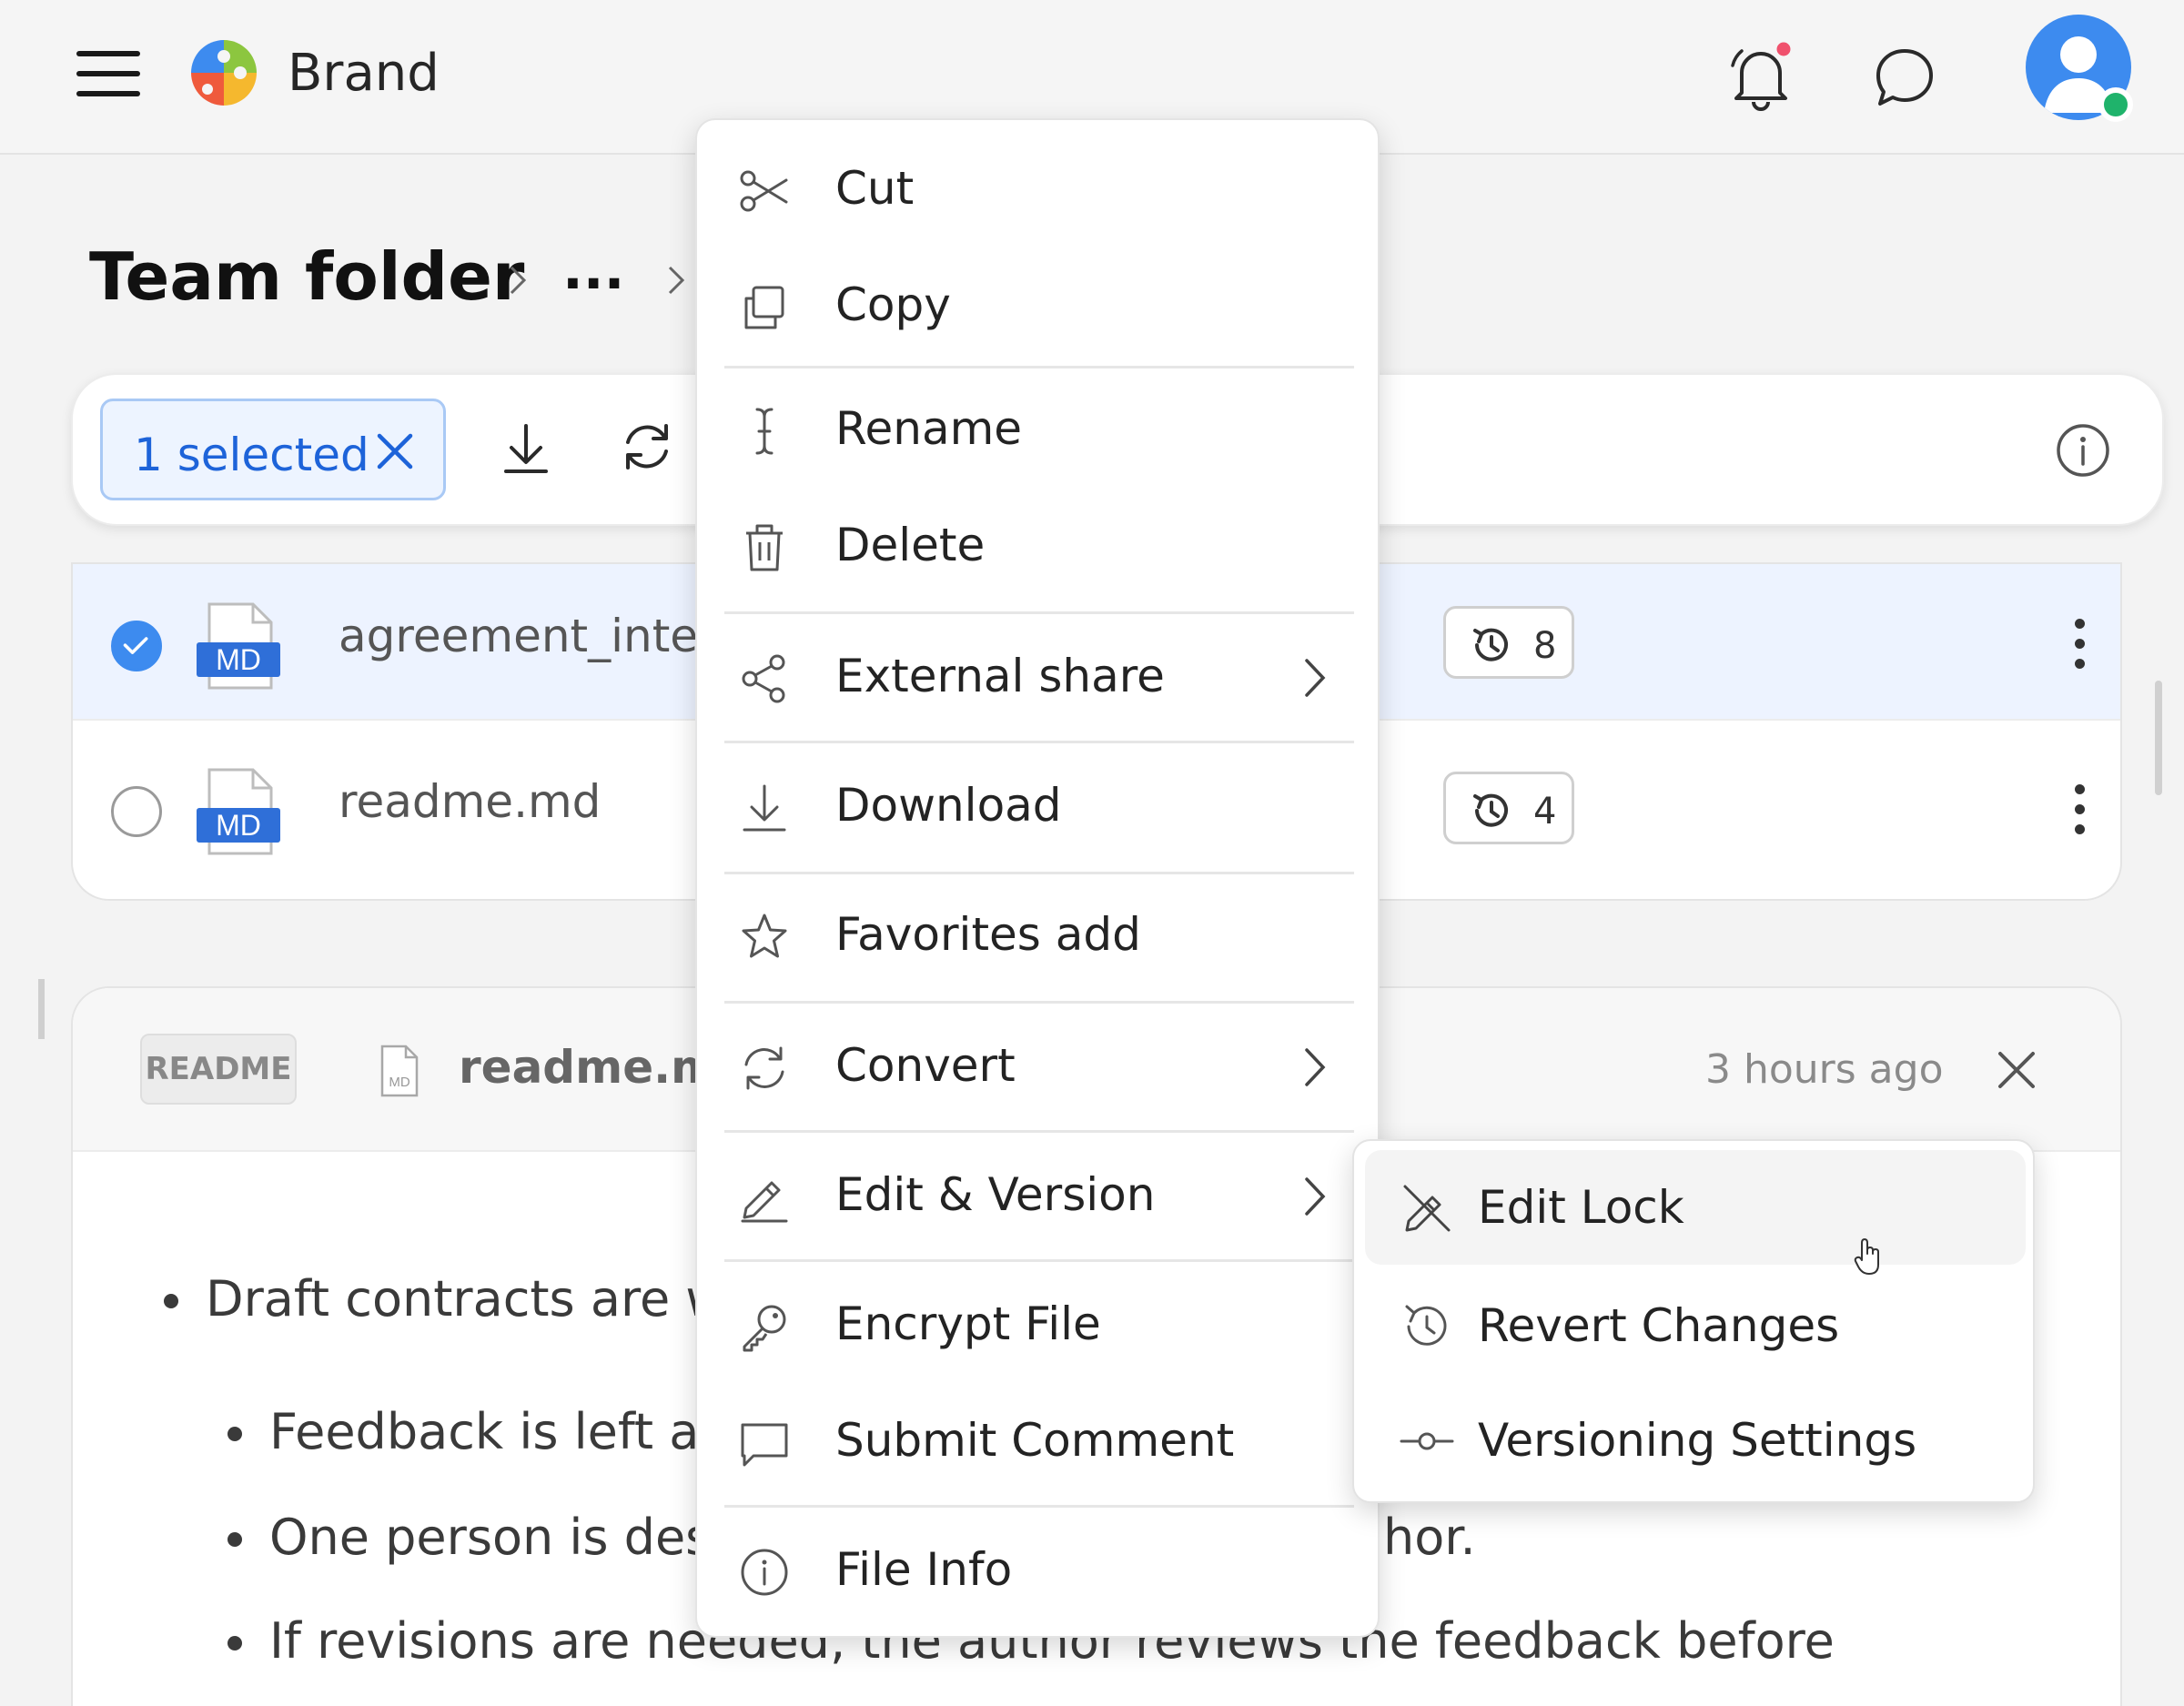 The width and height of the screenshot is (2184, 1706). Describe the element at coordinates (765, 547) in the screenshot. I see `trash-icon` at that location.